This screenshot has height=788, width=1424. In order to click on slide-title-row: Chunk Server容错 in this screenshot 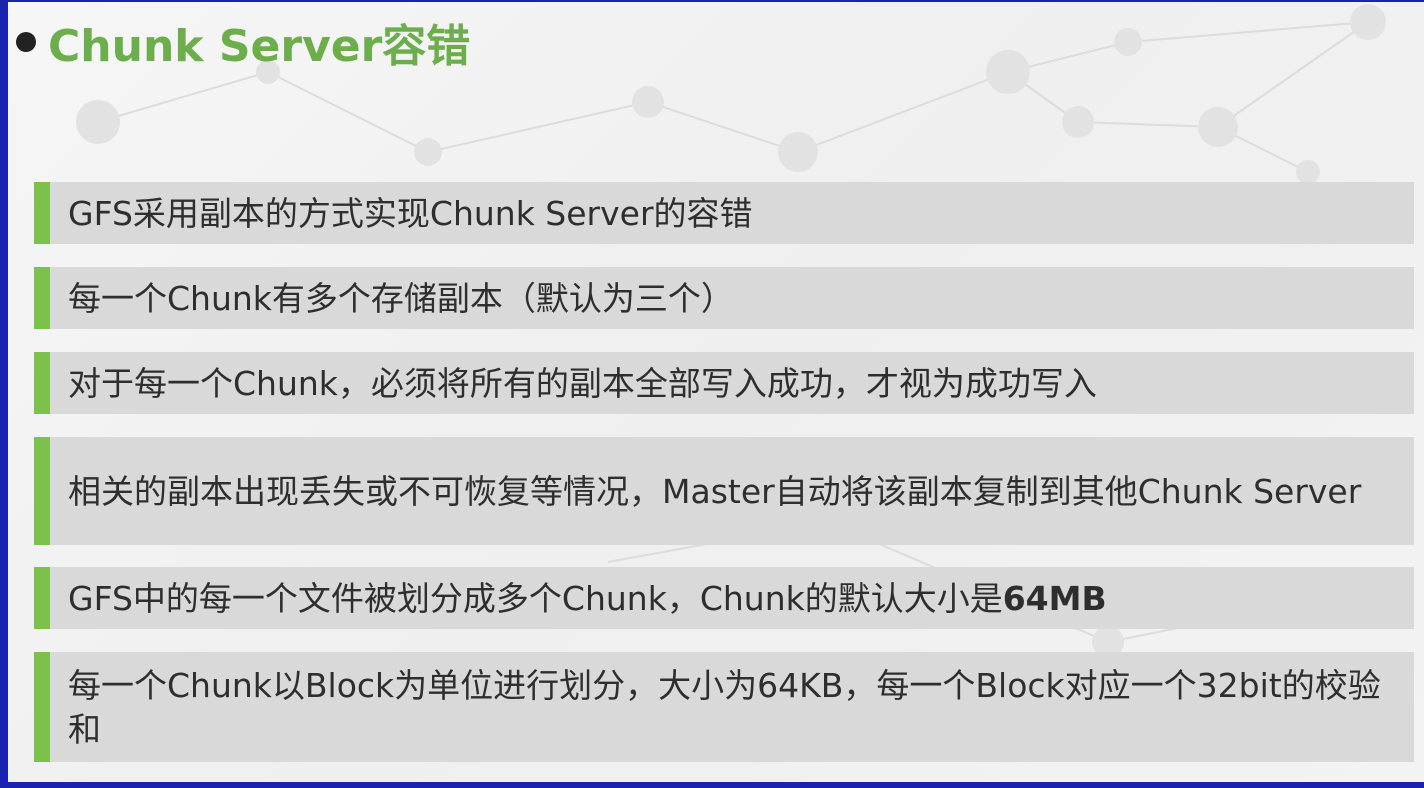, I will do `click(243, 42)`.